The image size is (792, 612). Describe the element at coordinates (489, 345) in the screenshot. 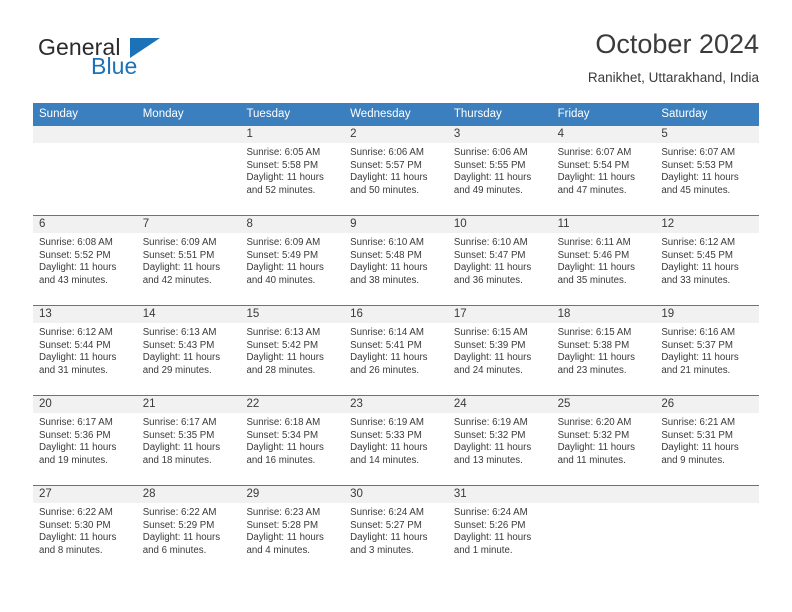

I see `sunset-text: Sunset: 5:39 PM` at that location.